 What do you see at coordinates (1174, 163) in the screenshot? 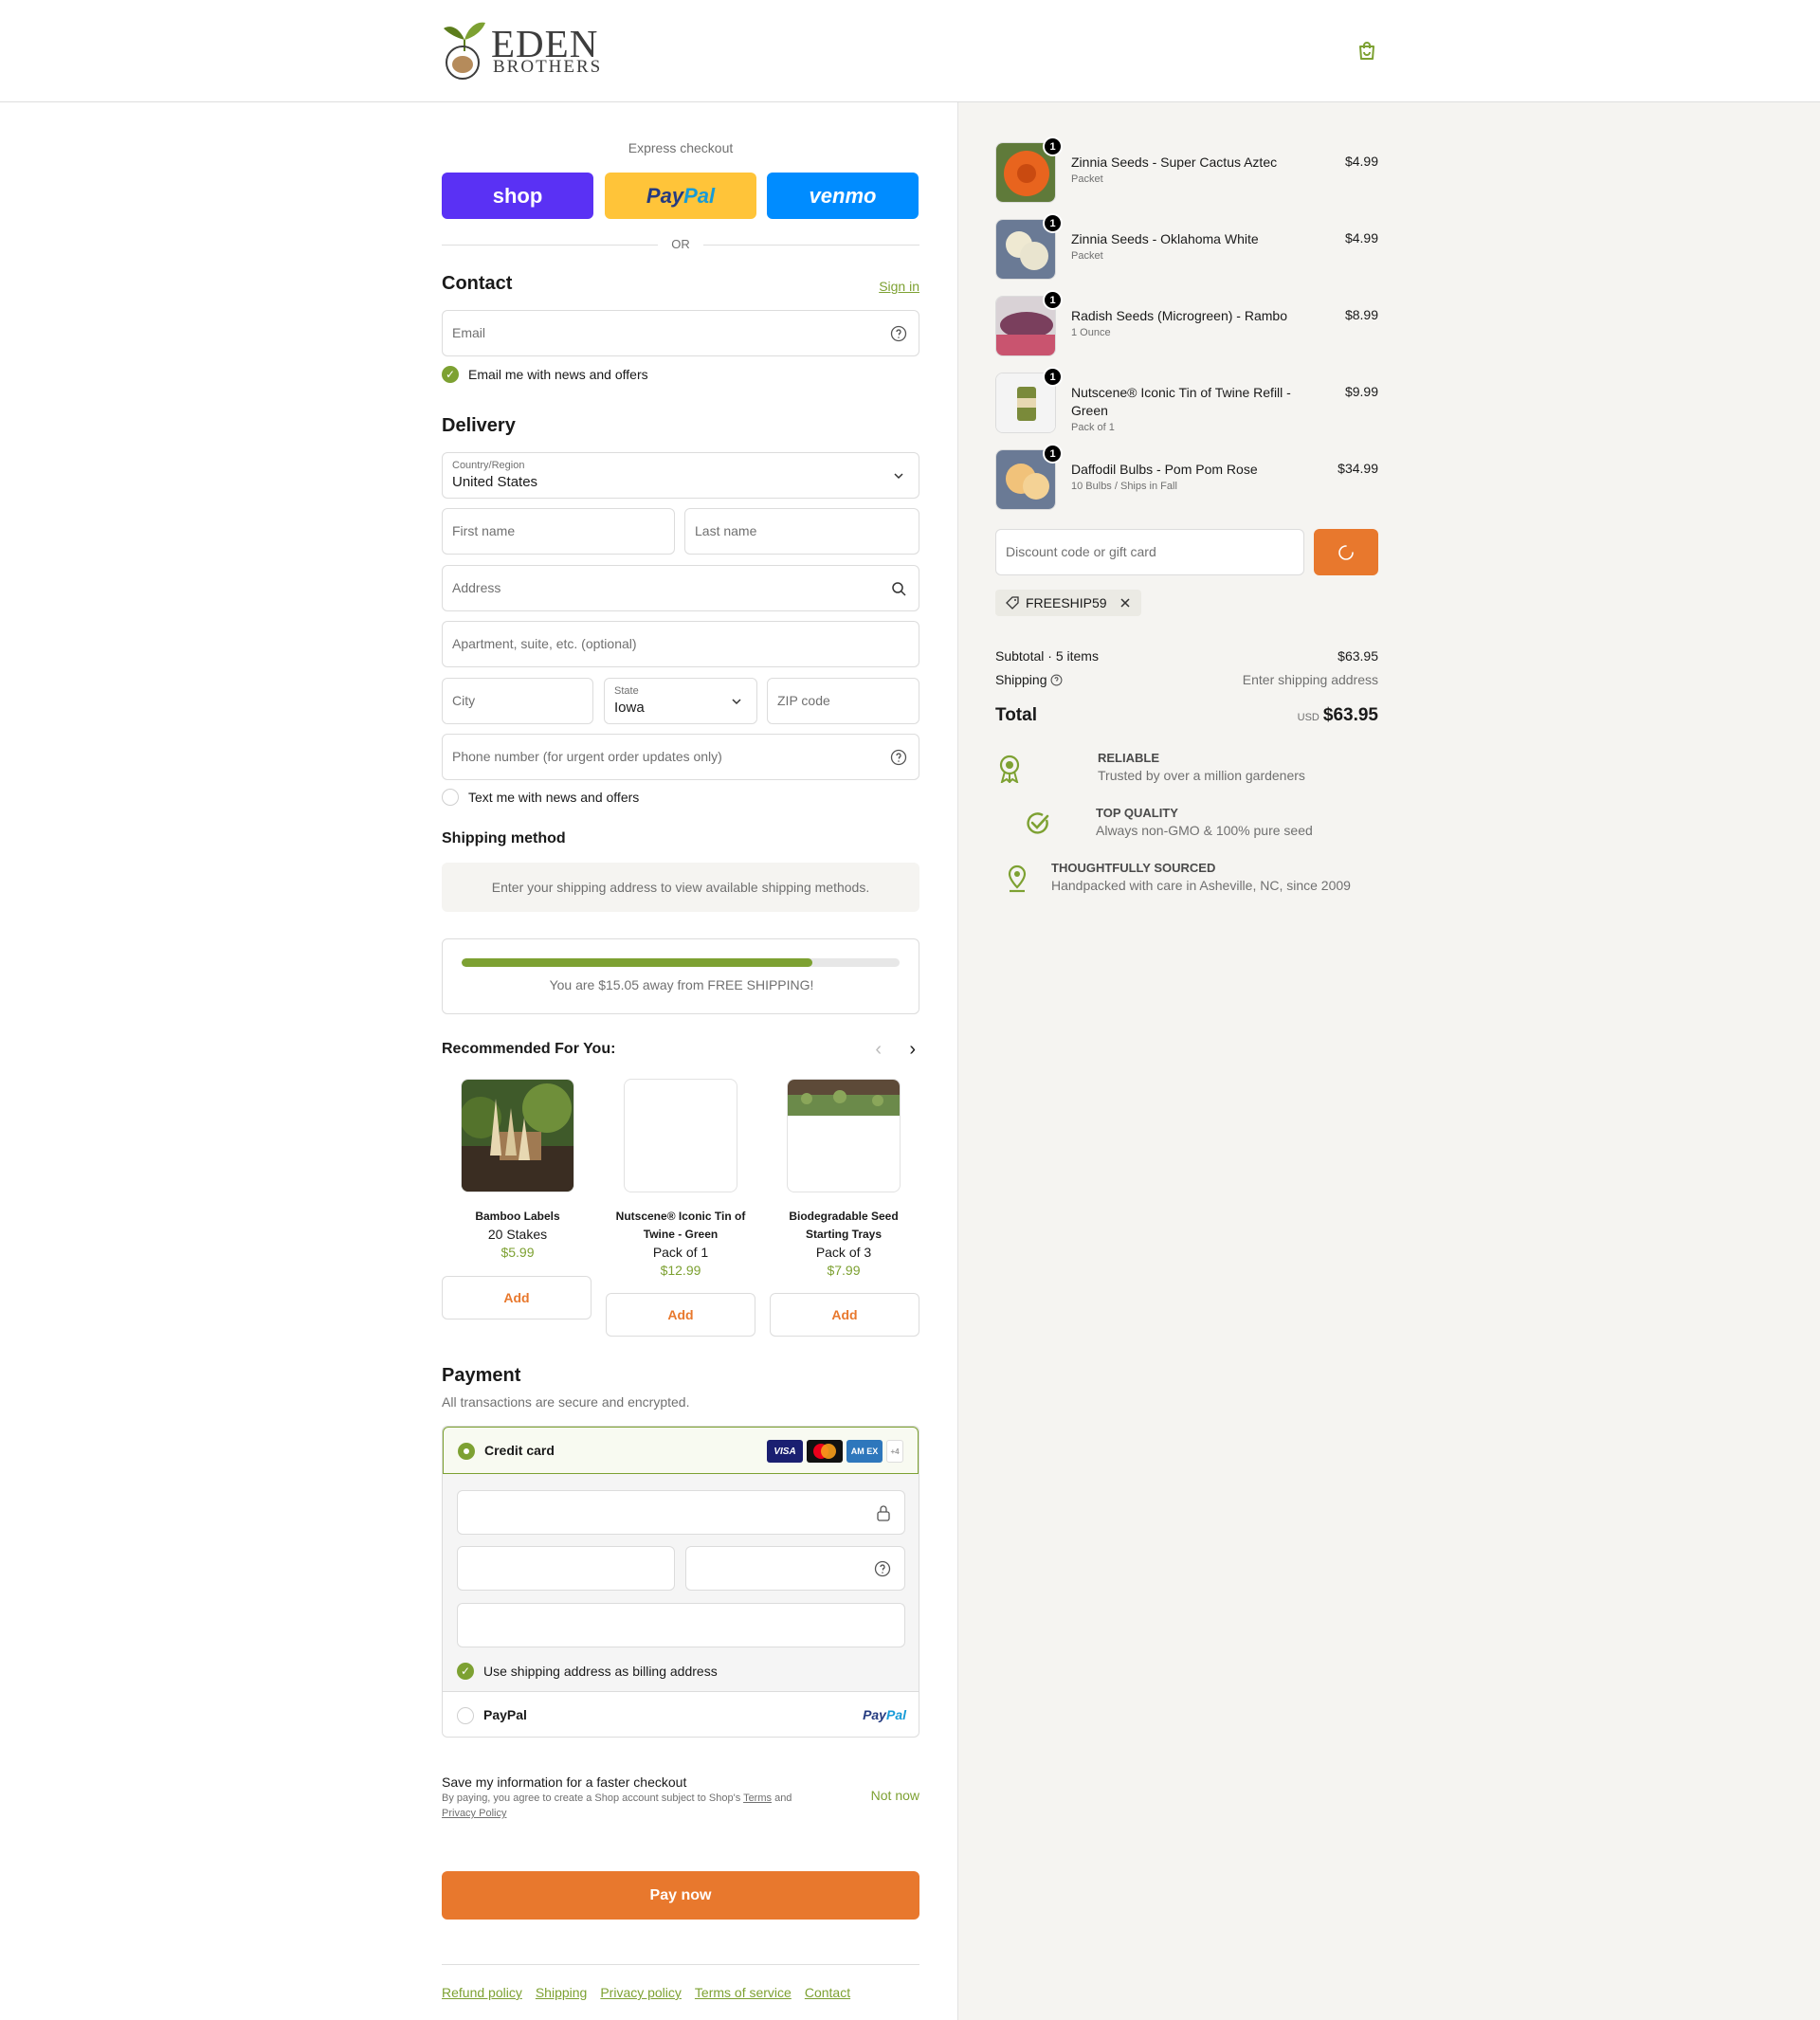
I see `line-item-title: Zinnia Seeds - Super Cactus Aztec` at bounding box center [1174, 163].